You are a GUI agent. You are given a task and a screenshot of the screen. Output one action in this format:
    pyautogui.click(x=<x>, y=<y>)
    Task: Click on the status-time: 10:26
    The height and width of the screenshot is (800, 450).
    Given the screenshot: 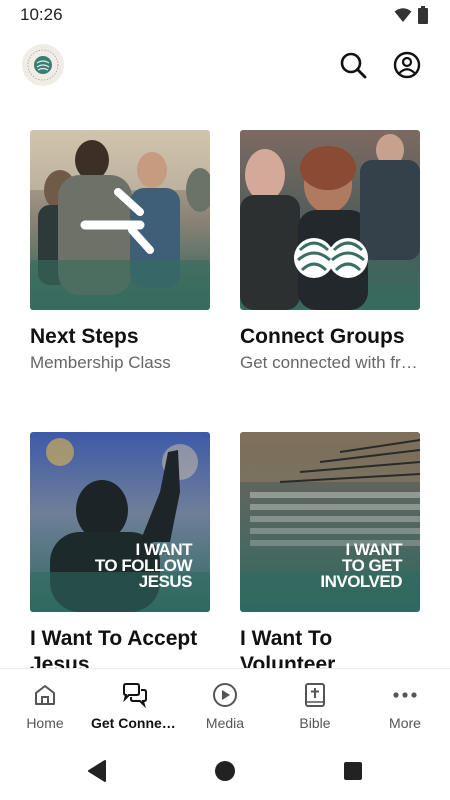 What is the action you would take?
    pyautogui.click(x=41, y=14)
    